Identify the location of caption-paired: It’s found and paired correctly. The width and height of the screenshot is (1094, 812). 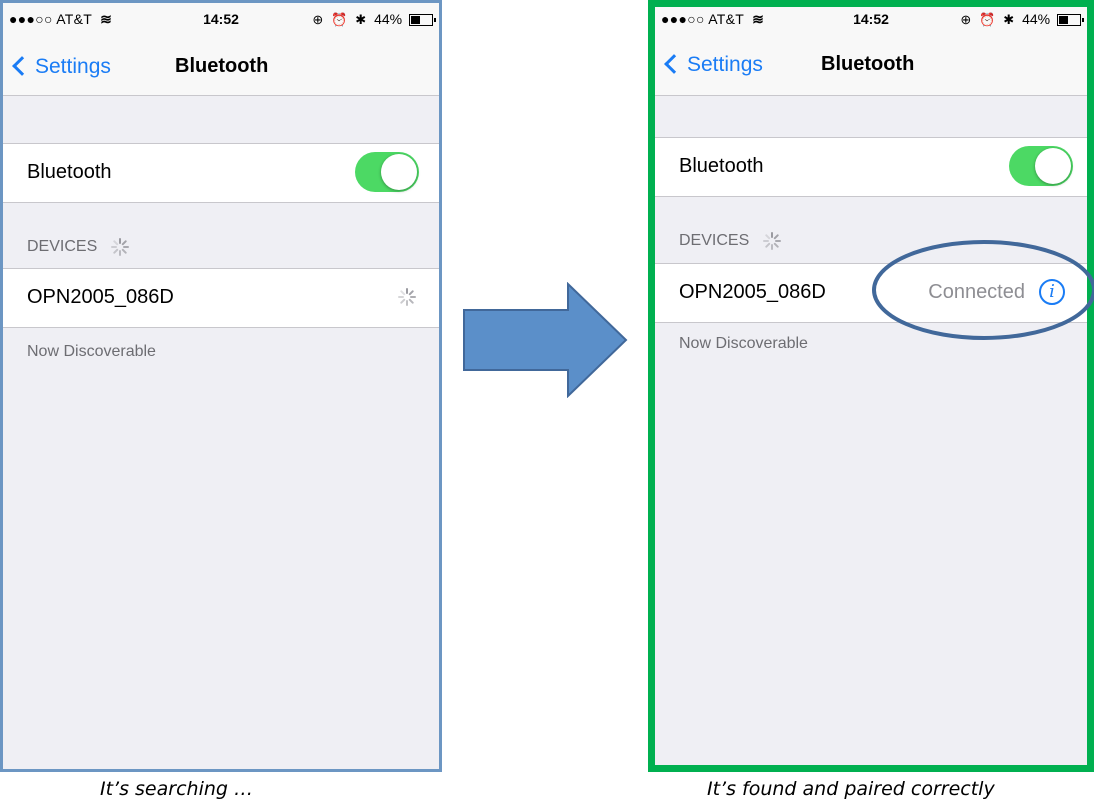
(851, 789).